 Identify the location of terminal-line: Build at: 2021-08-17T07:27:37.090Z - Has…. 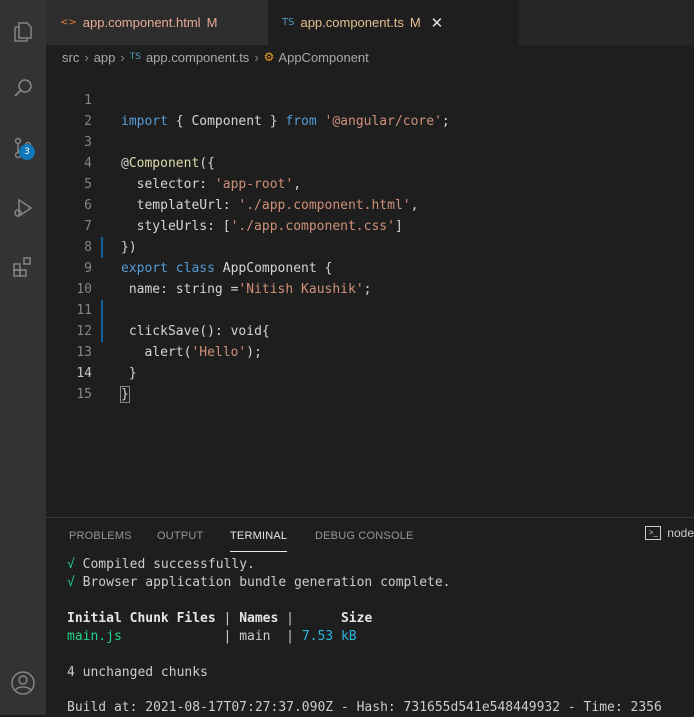
(364, 708).